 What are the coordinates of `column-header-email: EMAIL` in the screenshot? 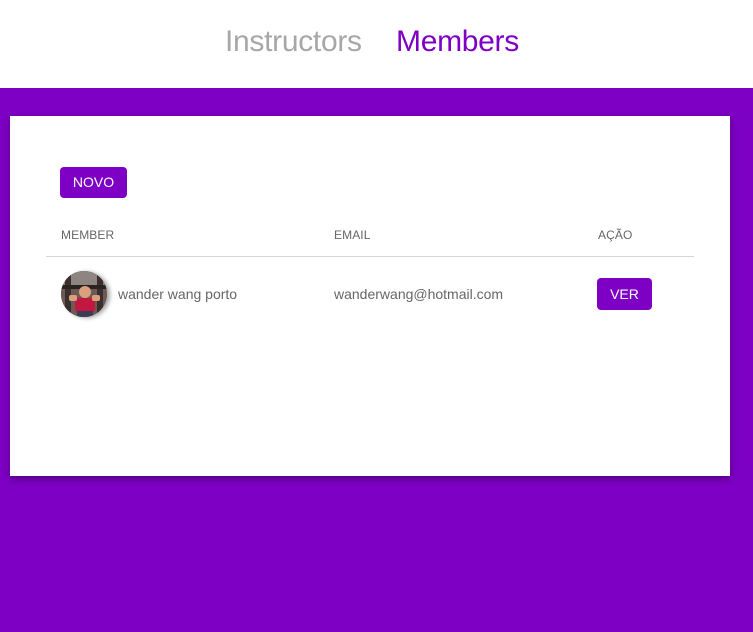 It's located at (352, 235).